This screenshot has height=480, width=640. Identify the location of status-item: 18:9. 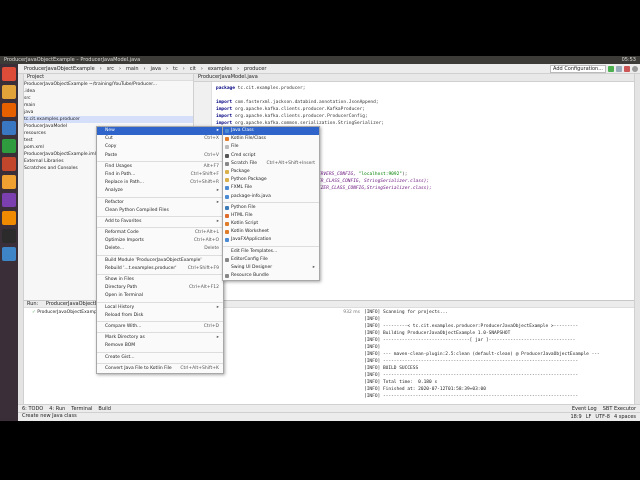
(575, 417).